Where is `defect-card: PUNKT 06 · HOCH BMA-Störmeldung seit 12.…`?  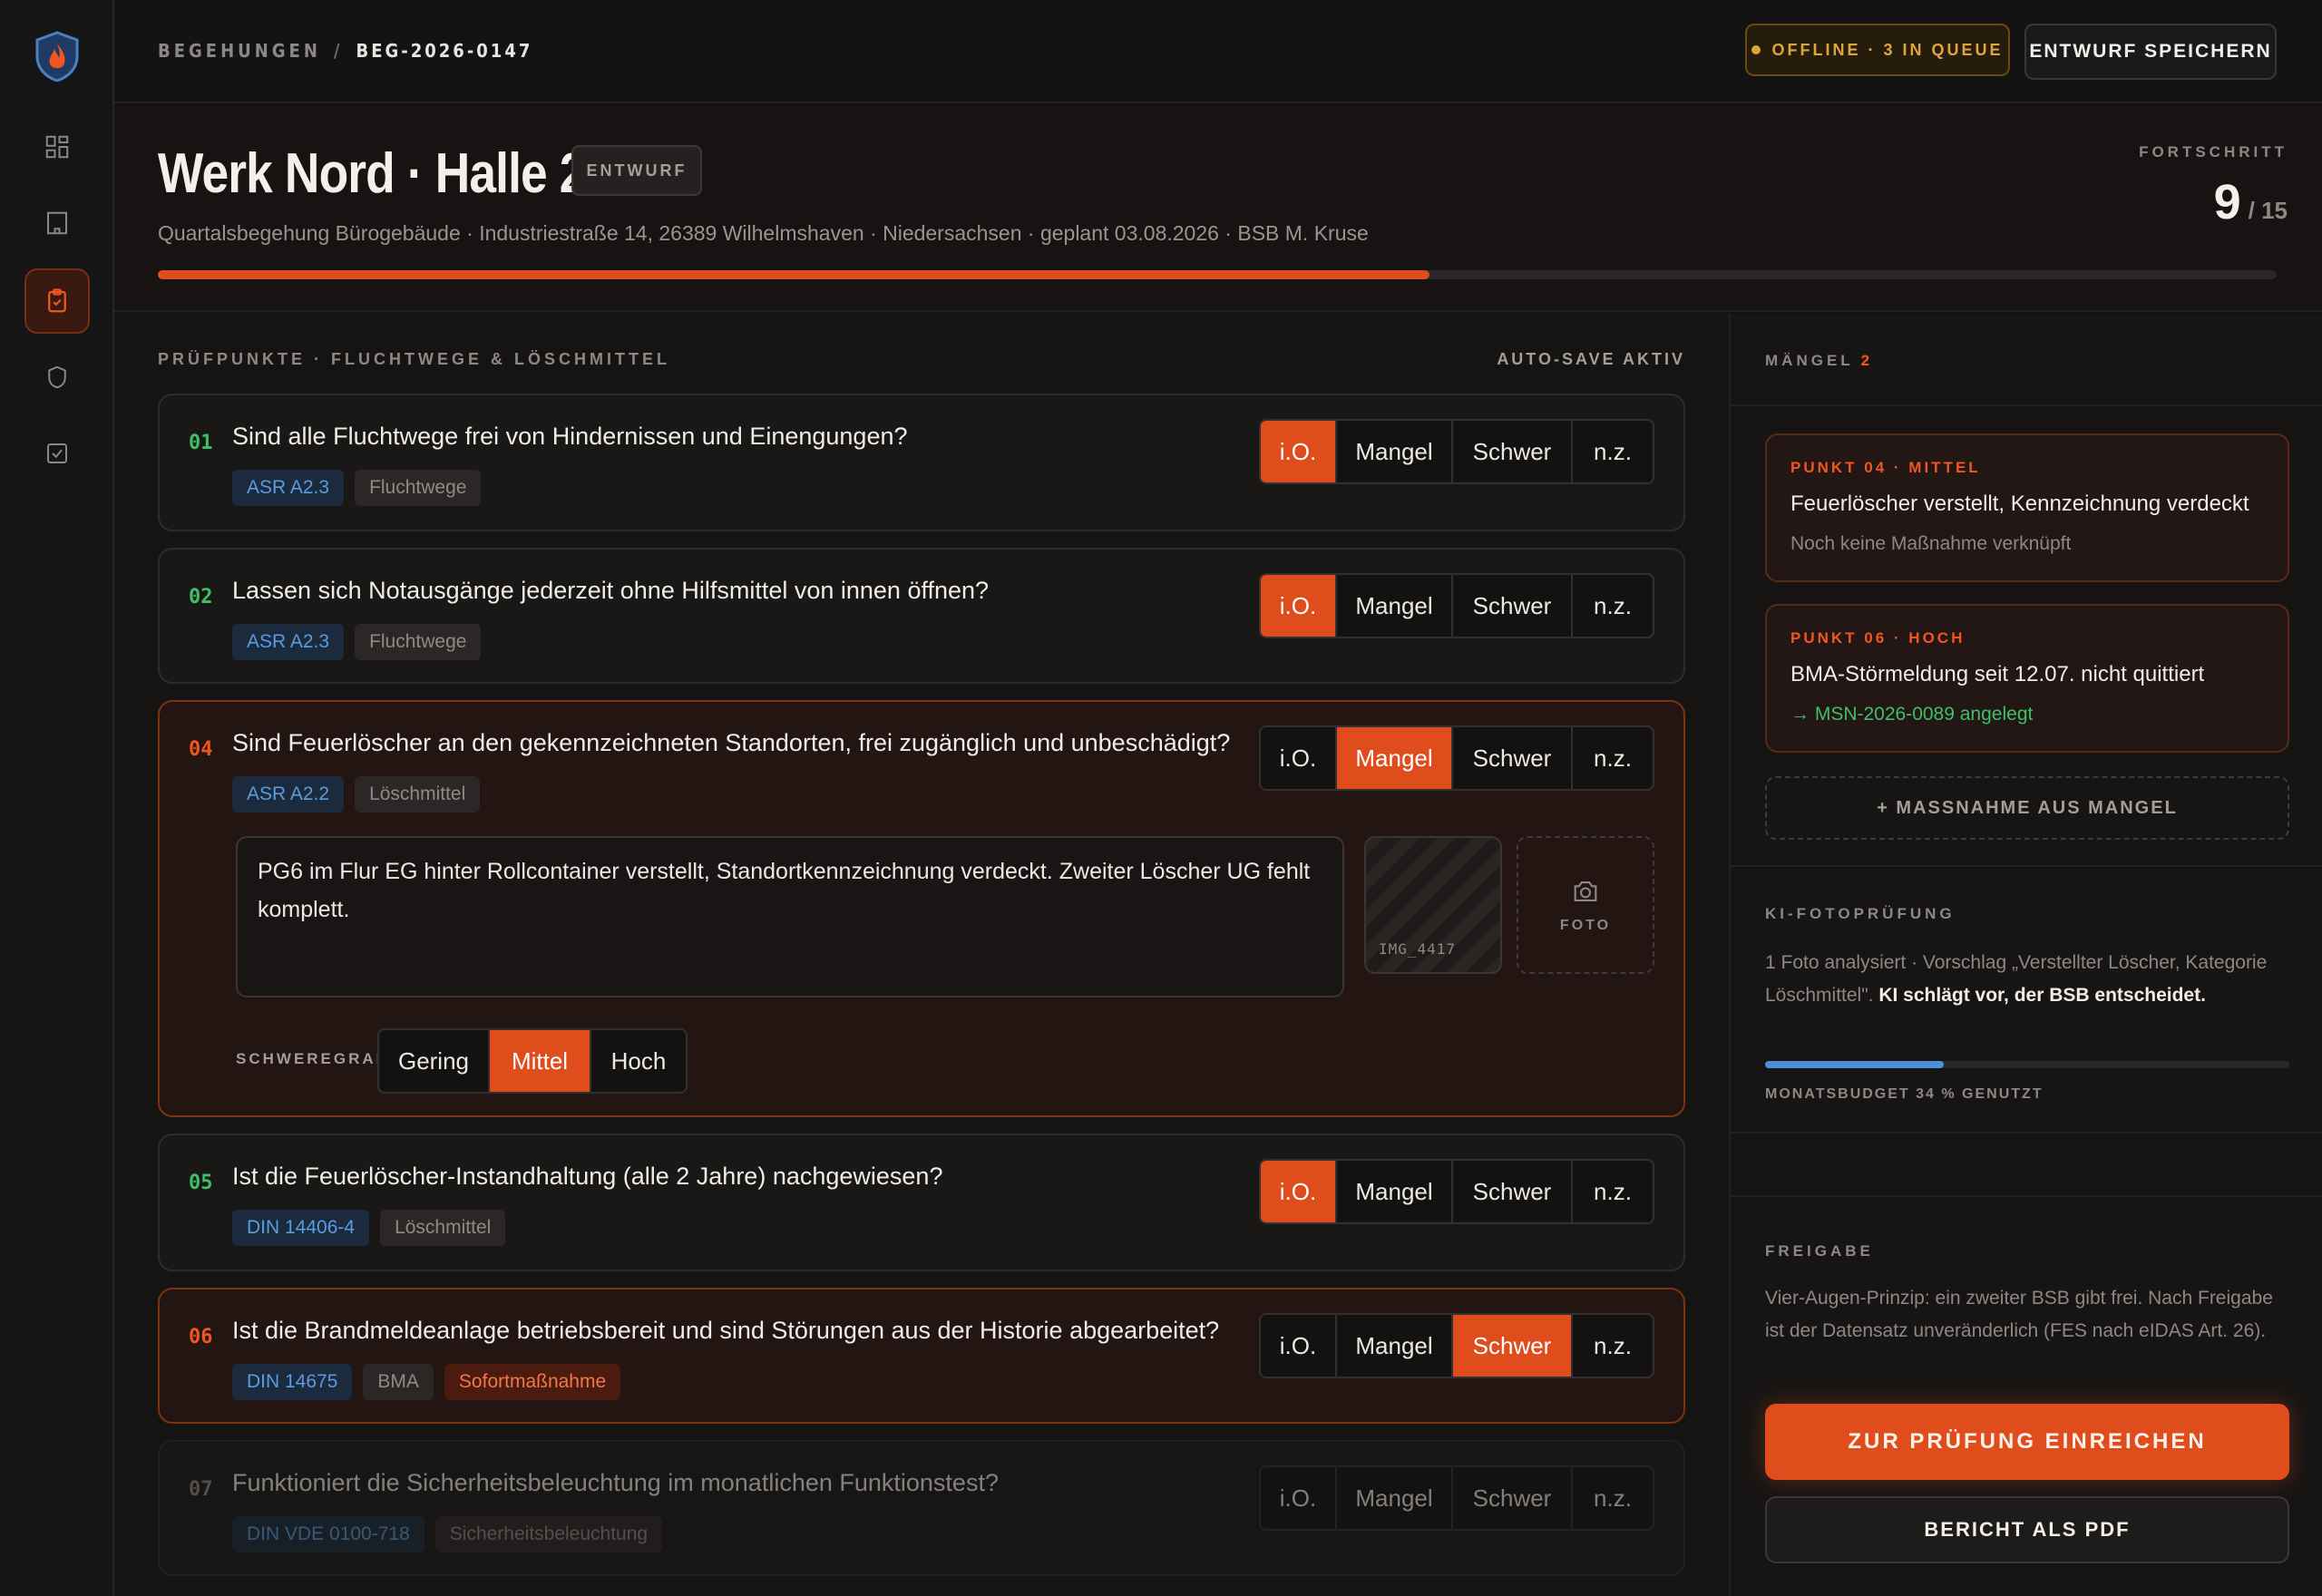
defect-card: PUNKT 06 · HOCH BMA-Störmeldung seit 12.… is located at coordinates (2027, 678).